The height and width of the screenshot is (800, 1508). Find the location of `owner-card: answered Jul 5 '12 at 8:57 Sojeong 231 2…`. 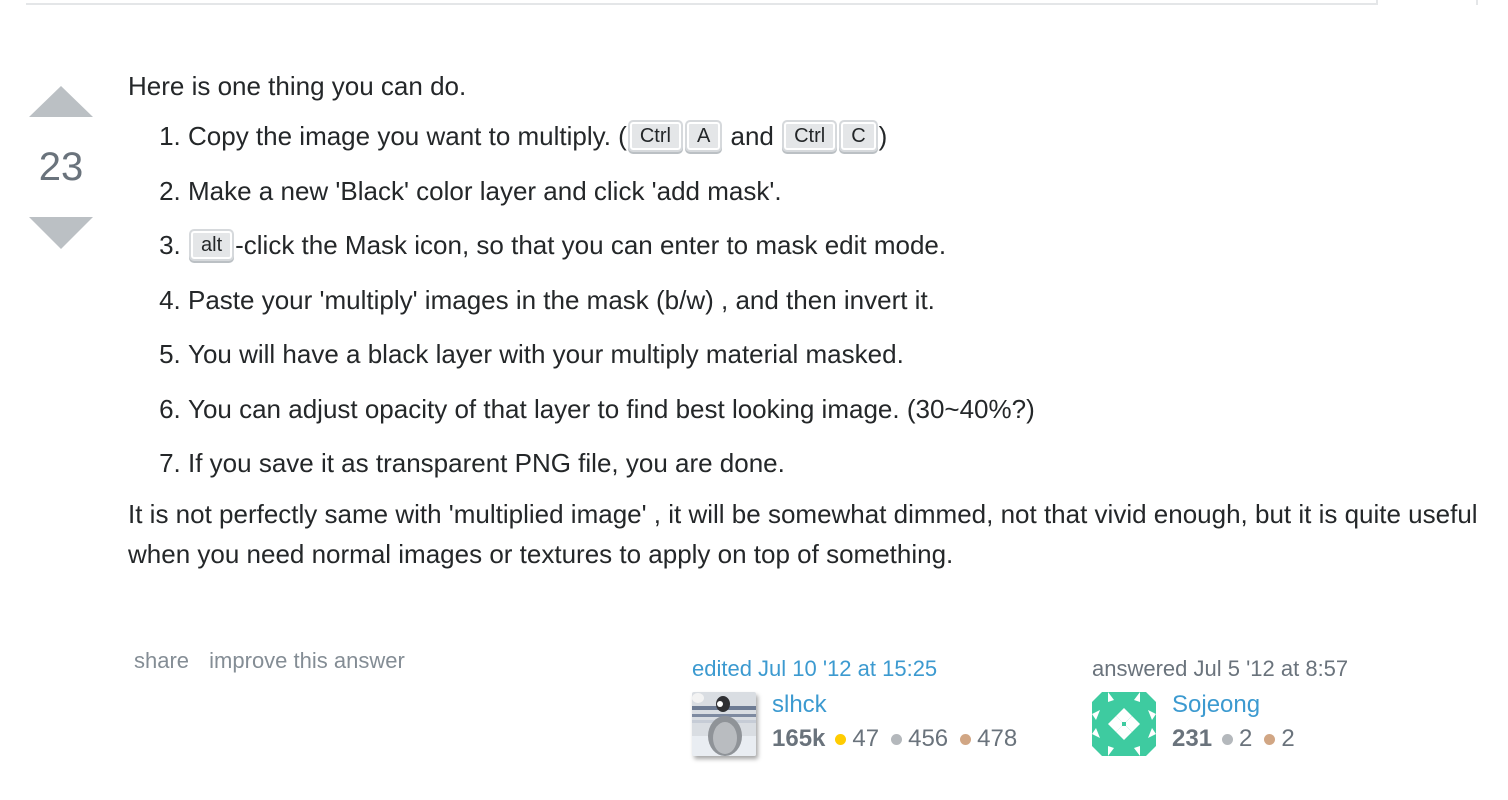

owner-card: answered Jul 5 '12 at 8:57 Sojeong 231 2… is located at coordinates (1220, 705).